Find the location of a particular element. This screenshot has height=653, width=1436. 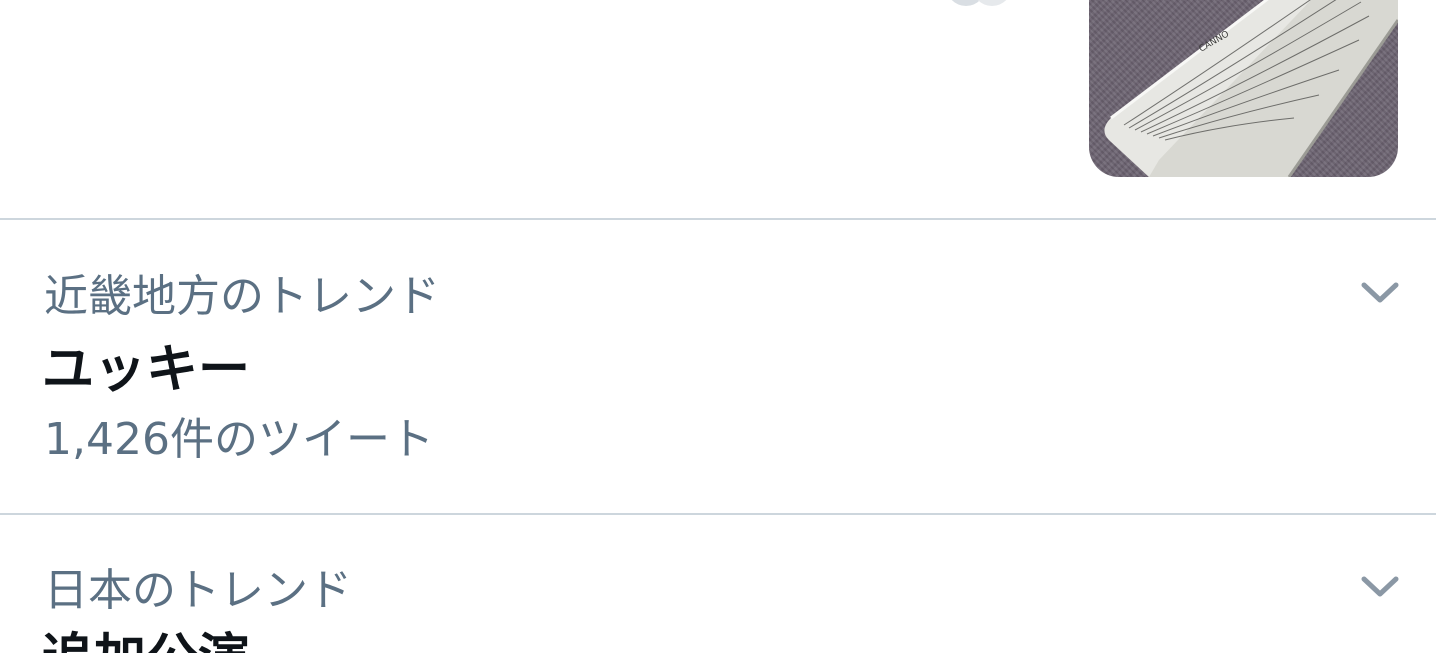

trend-title: ユッキー is located at coordinates (146, 370).